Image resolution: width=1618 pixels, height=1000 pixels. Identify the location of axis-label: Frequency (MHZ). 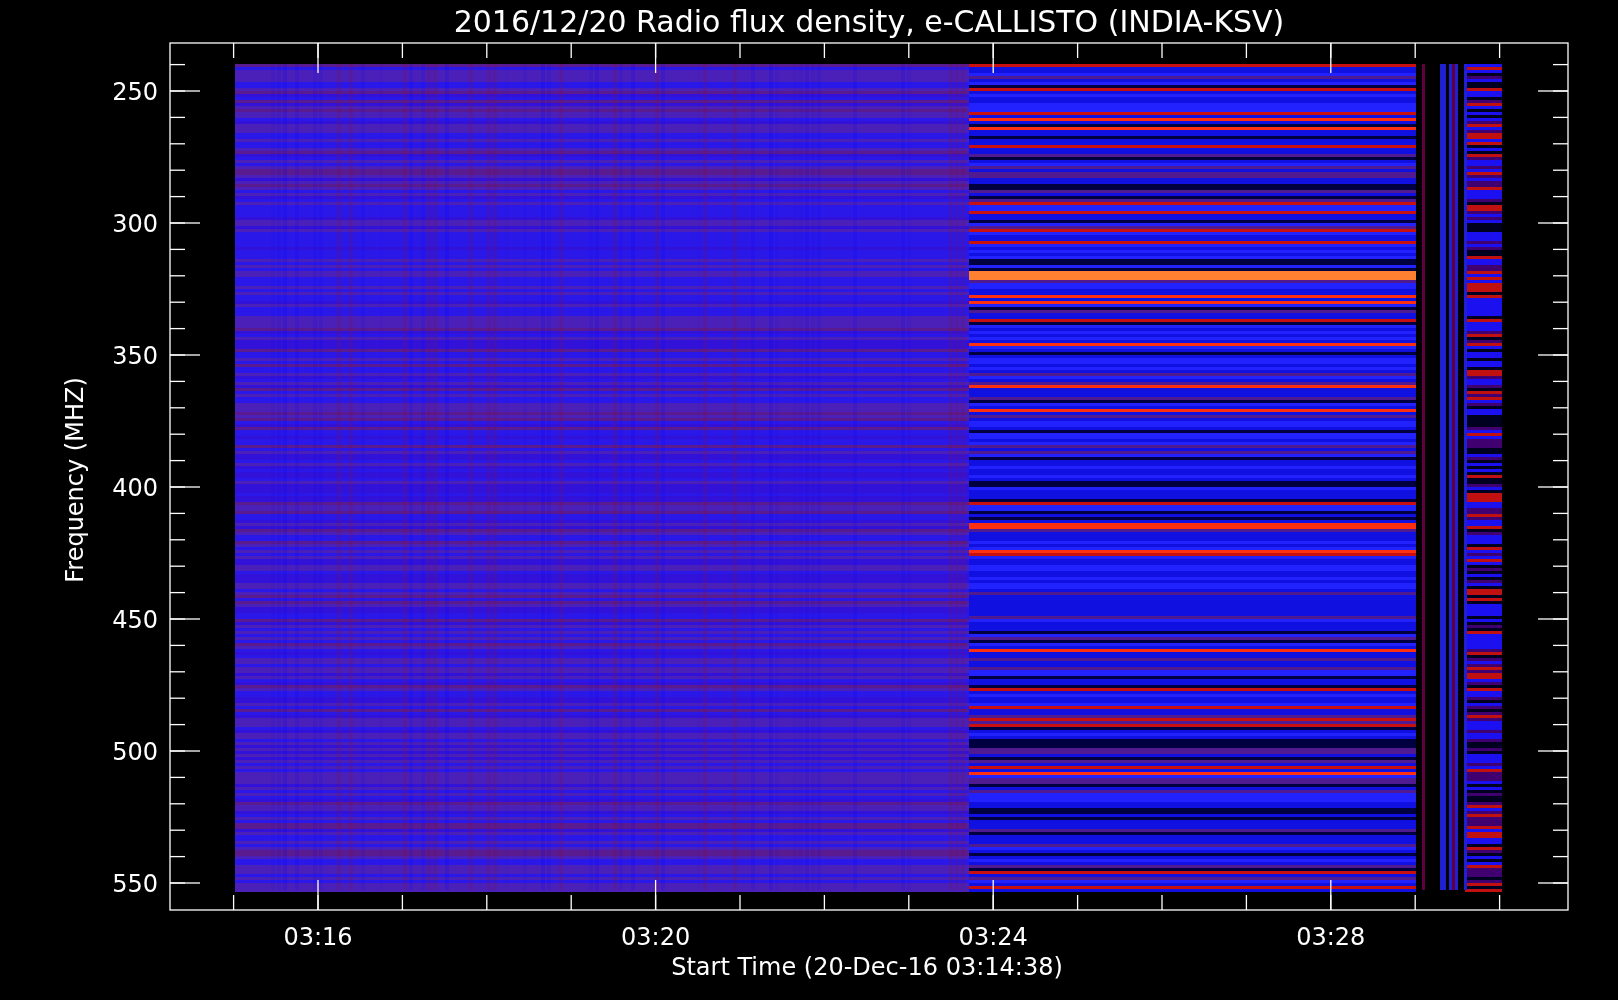
(75, 480).